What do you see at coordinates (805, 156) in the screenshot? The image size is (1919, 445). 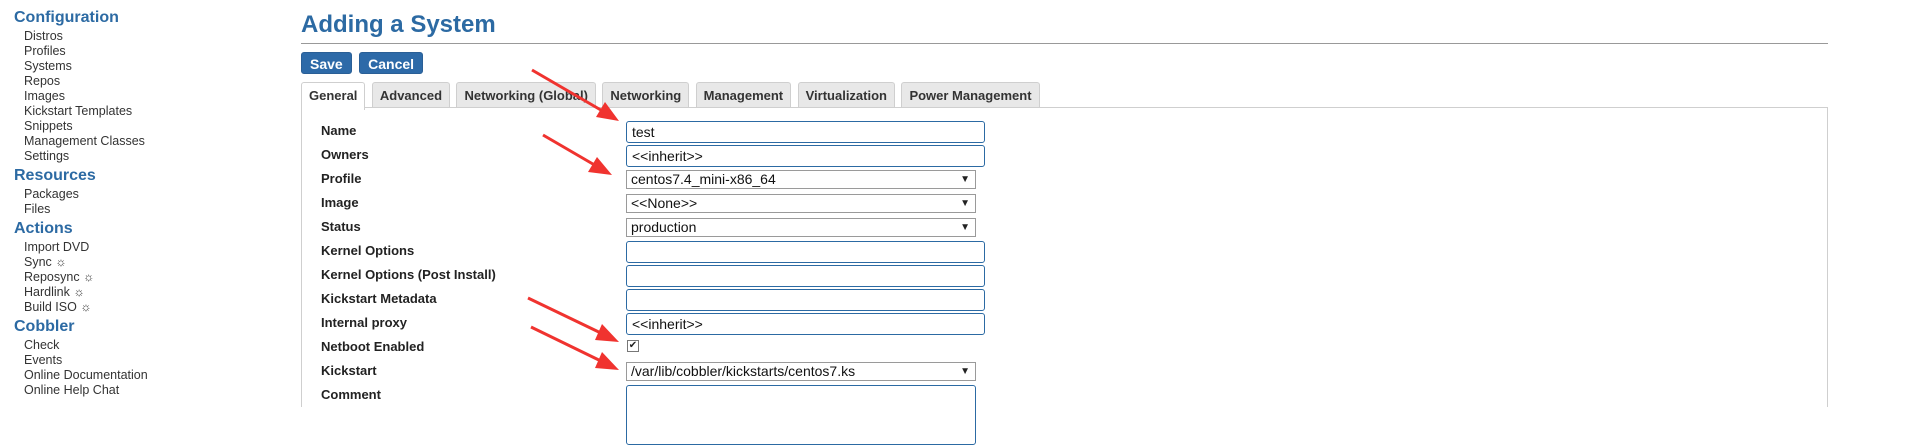 I see `owners-input: <<inherit>>` at bounding box center [805, 156].